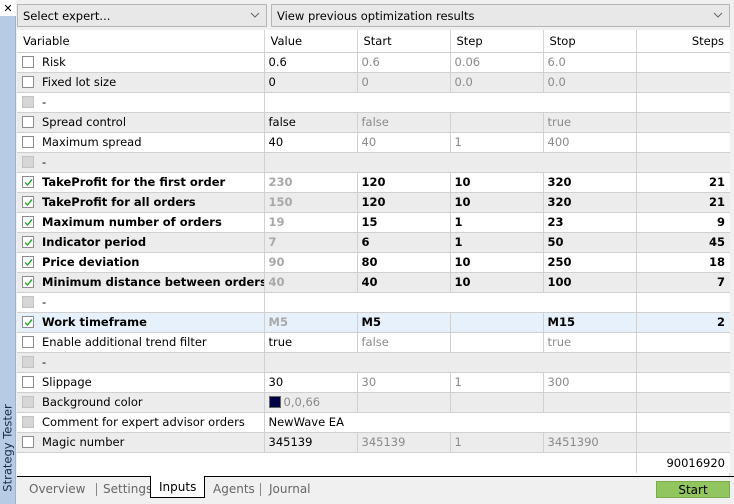  What do you see at coordinates (141, 401) in the screenshot?
I see `cell-variable: Background color` at bounding box center [141, 401].